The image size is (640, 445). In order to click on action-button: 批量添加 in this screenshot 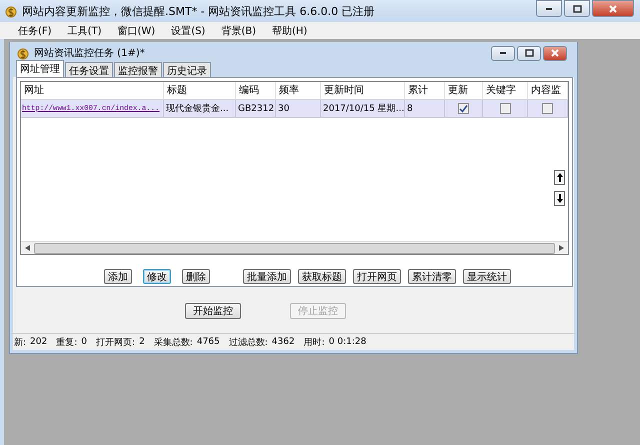, I will do `click(267, 276)`.